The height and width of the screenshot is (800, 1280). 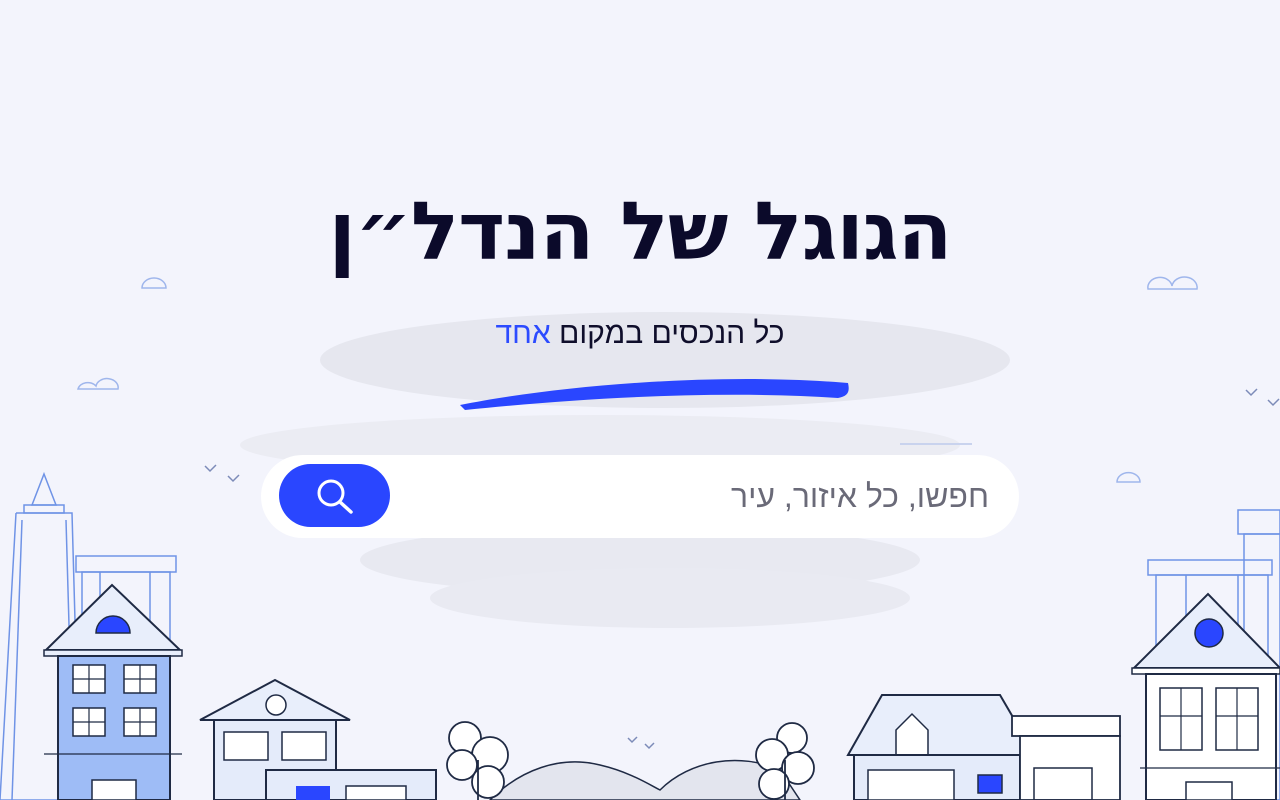 I want to click on search-icon, so click(x=335, y=496).